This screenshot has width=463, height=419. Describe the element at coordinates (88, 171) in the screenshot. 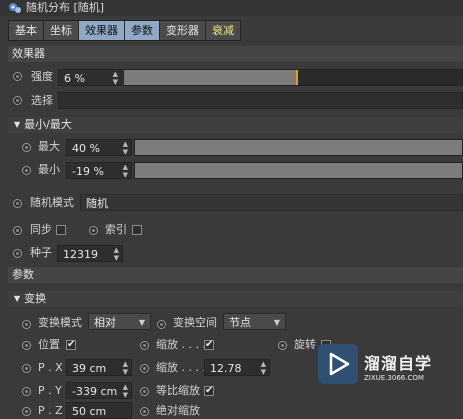

I see `min-value: -19 %` at that location.